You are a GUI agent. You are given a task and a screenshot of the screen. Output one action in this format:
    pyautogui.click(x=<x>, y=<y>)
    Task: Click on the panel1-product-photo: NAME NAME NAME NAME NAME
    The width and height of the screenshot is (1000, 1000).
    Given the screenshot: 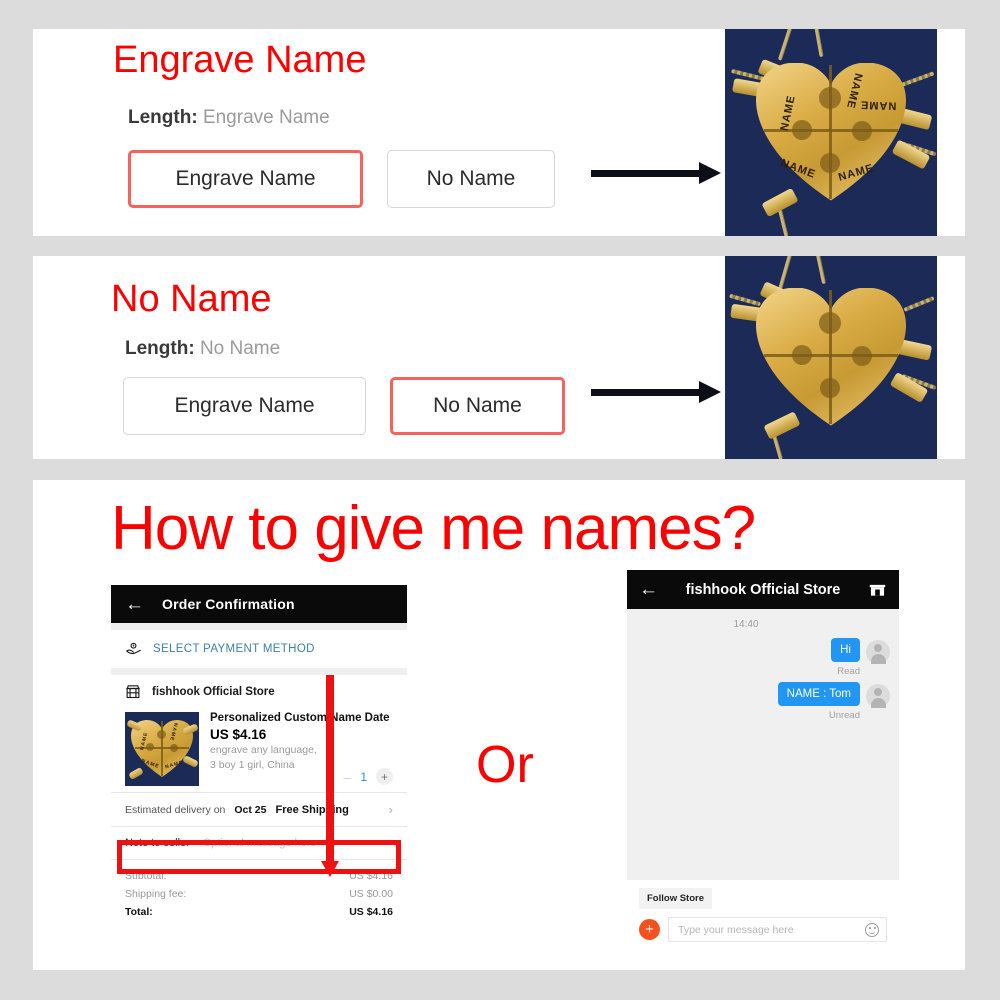 What is the action you would take?
    pyautogui.click(x=831, y=132)
    